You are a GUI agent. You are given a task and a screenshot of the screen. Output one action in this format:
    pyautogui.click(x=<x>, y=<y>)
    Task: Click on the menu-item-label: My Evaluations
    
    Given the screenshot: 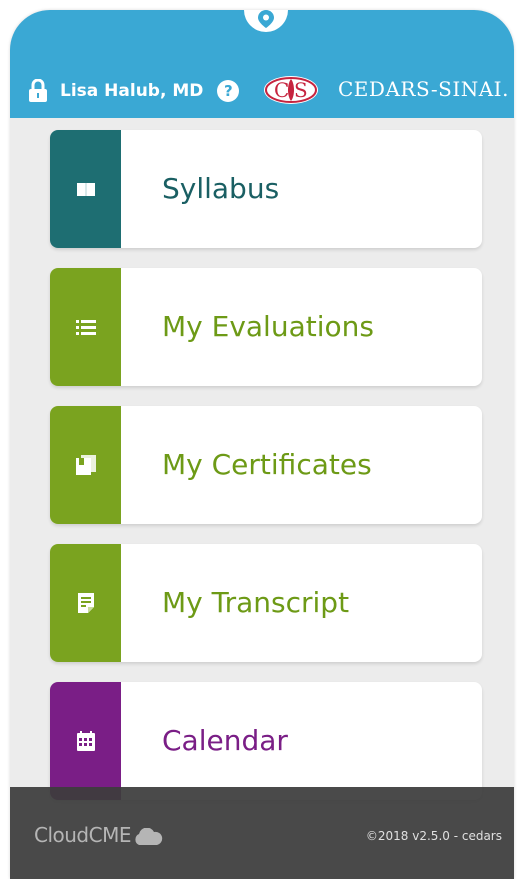 What is the action you would take?
    pyautogui.click(x=268, y=326)
    